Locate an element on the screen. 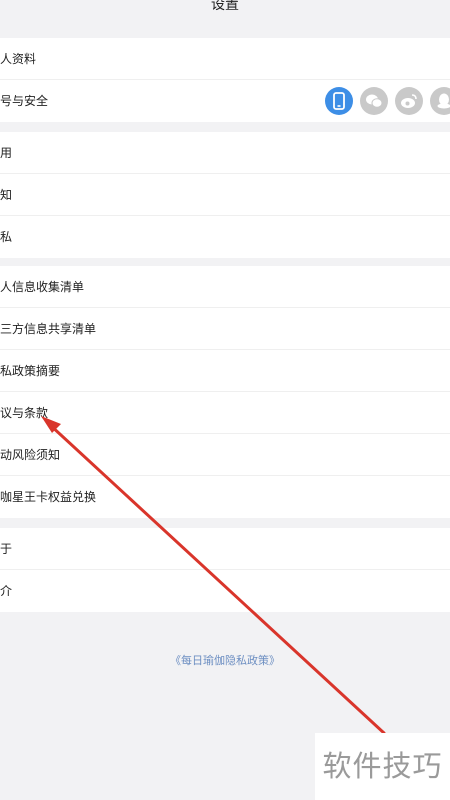  settings-row-general: 用 is located at coordinates (225, 153).